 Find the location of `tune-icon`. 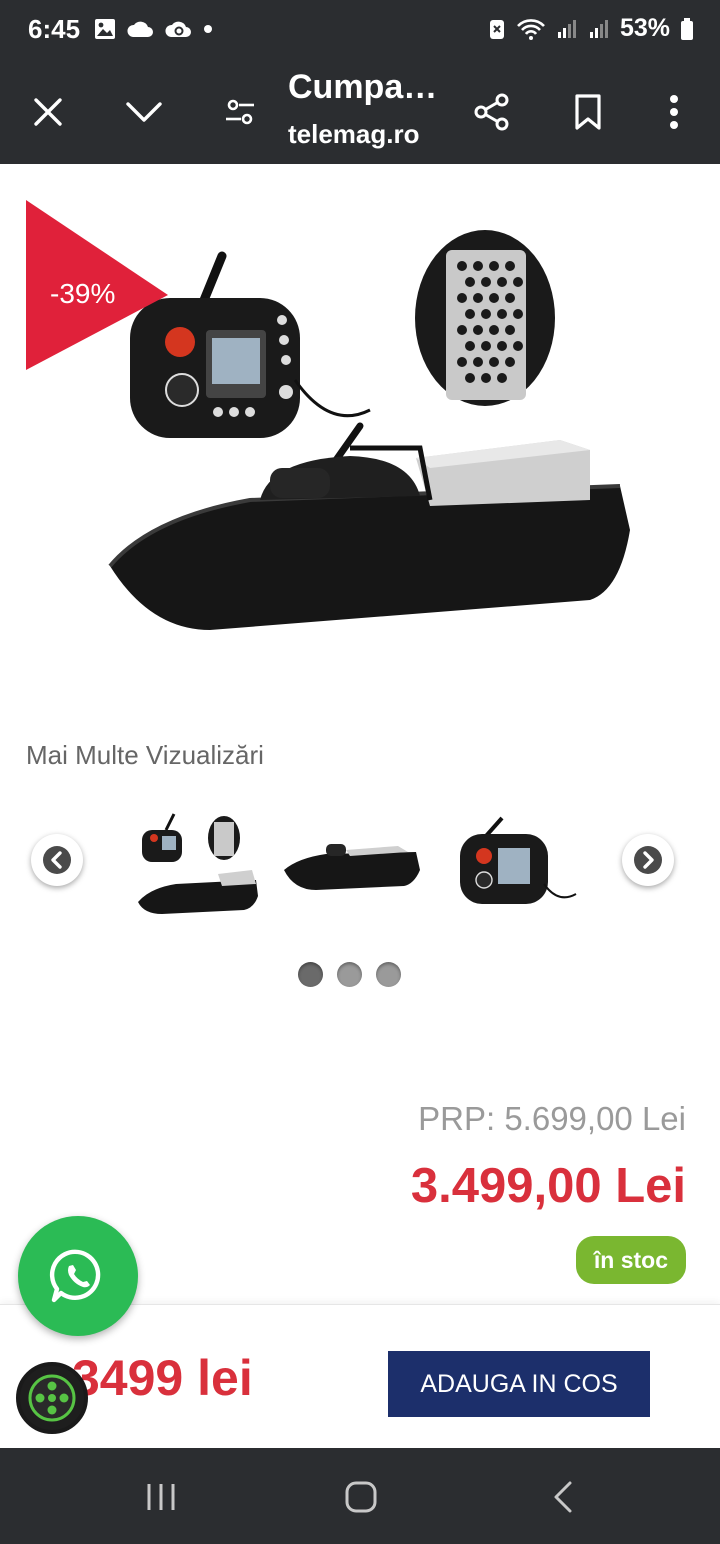

tune-icon is located at coordinates (240, 112).